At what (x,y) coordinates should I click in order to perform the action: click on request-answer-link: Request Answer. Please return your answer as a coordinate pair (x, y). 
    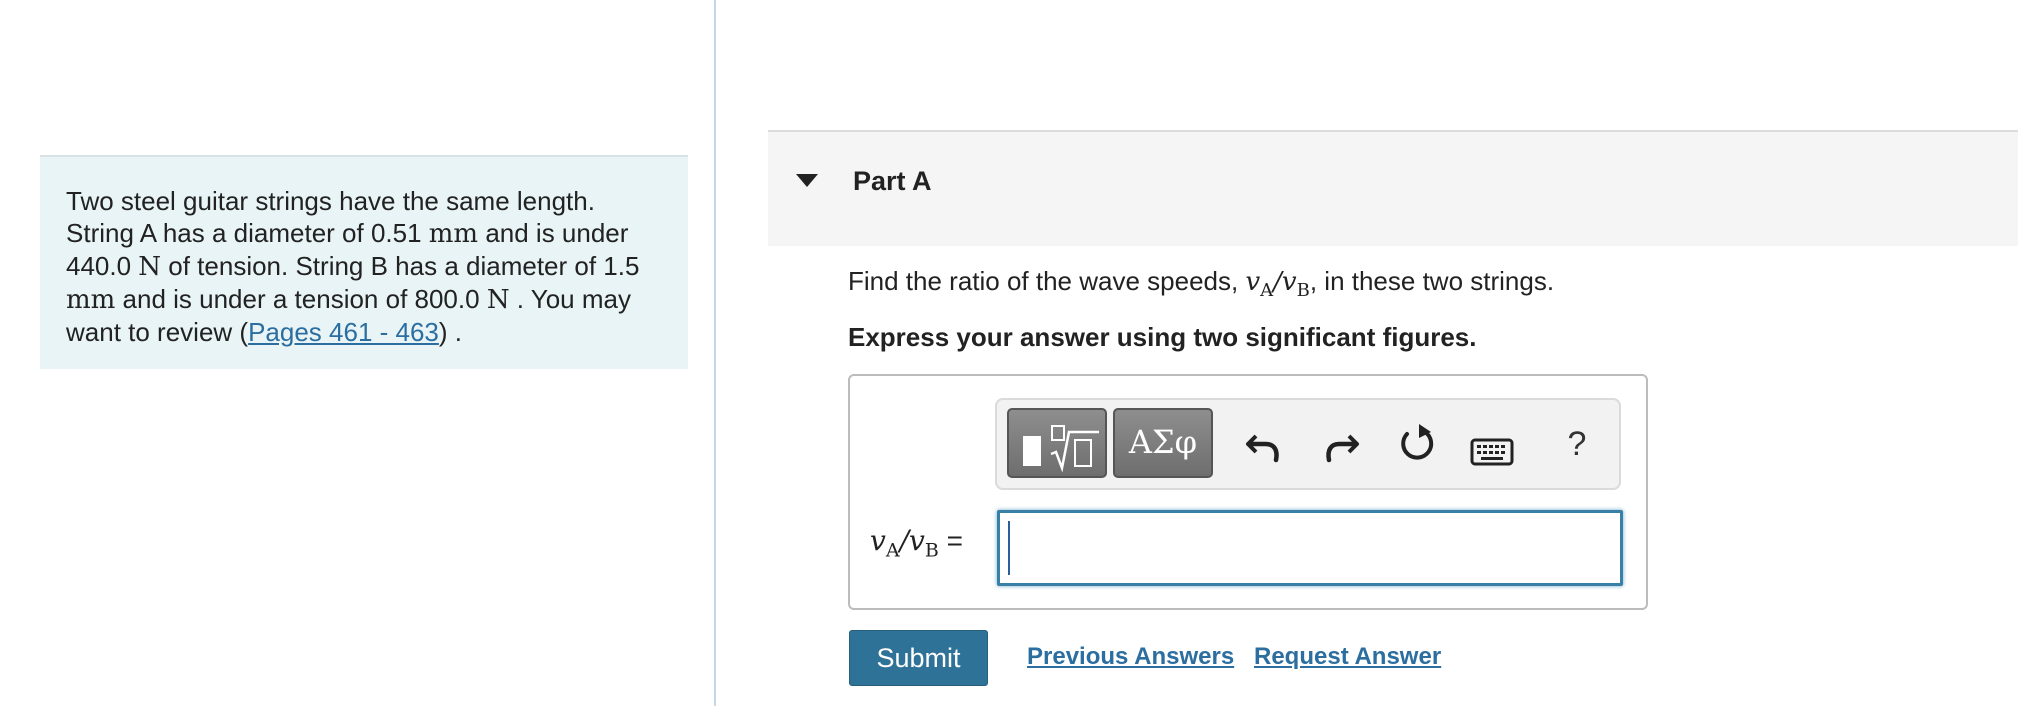
    Looking at the image, I should click on (1347, 657).